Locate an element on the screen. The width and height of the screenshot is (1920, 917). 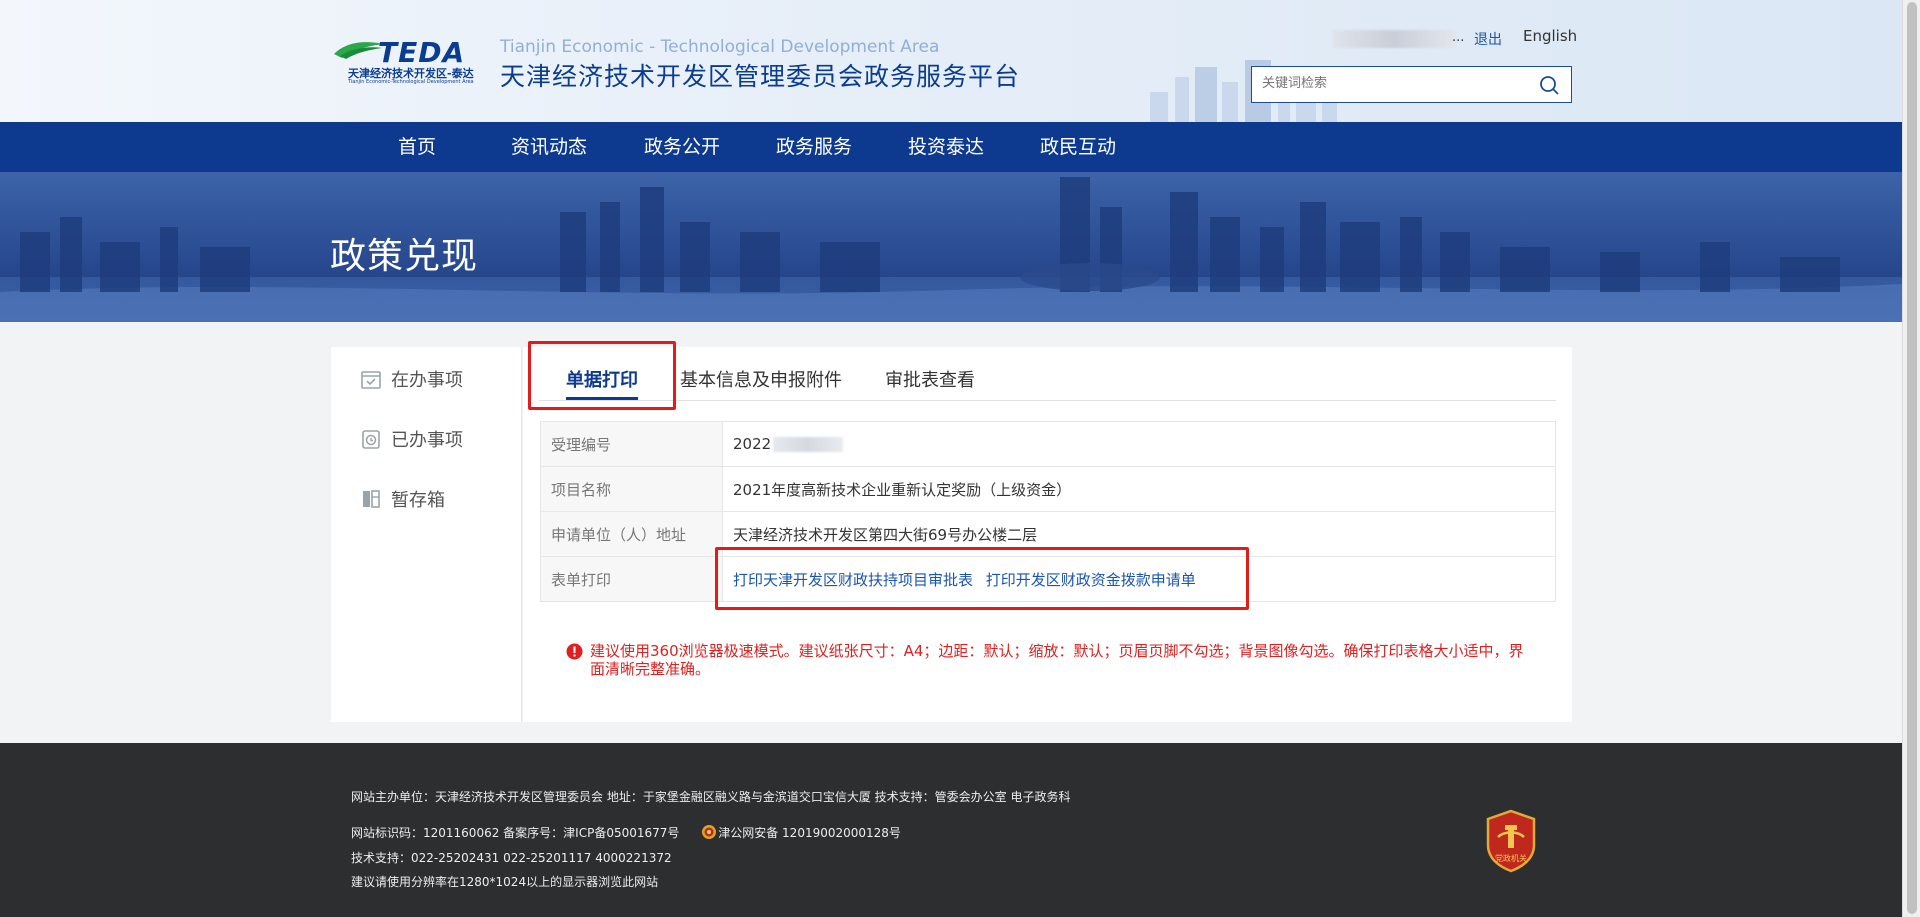
nav-item-interaction: 政民互动 is located at coordinates (1078, 147).